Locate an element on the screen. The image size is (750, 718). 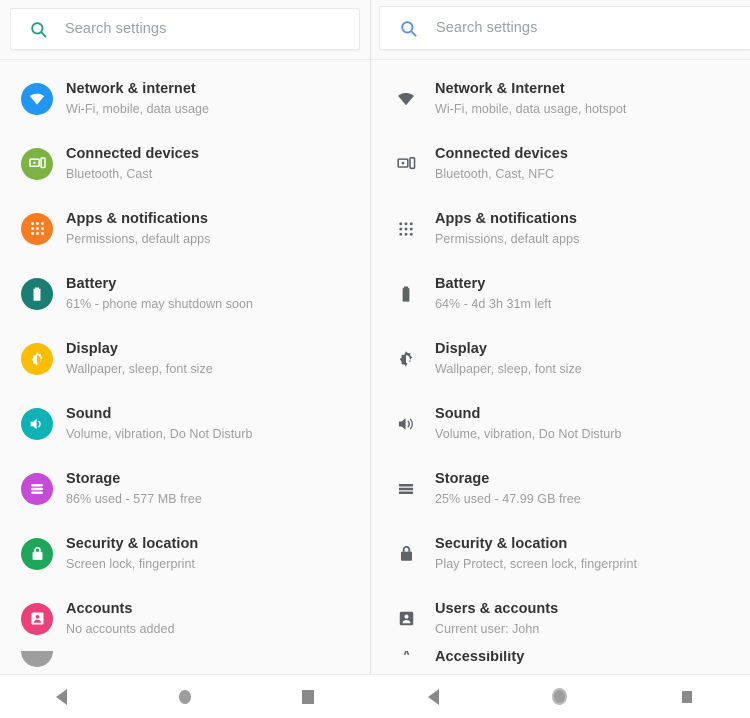
search-settings-box-right: Search settings is located at coordinates (564, 28).